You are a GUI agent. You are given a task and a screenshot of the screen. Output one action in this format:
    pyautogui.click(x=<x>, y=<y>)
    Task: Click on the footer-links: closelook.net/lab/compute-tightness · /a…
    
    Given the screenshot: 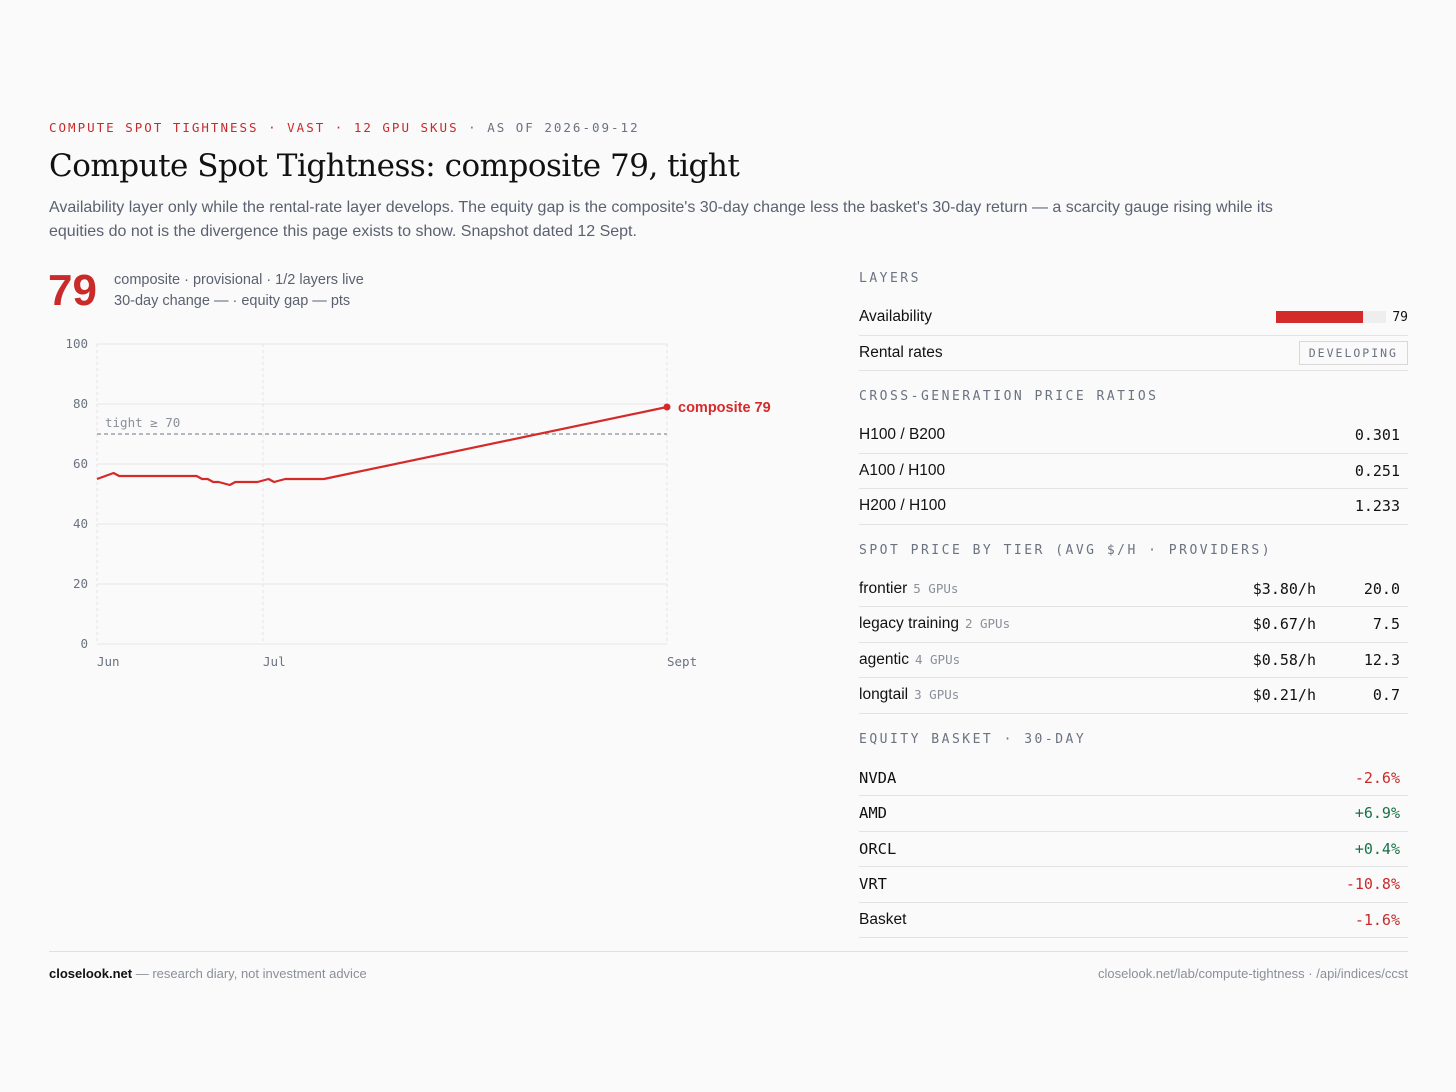 What is the action you would take?
    pyautogui.click(x=1253, y=973)
    